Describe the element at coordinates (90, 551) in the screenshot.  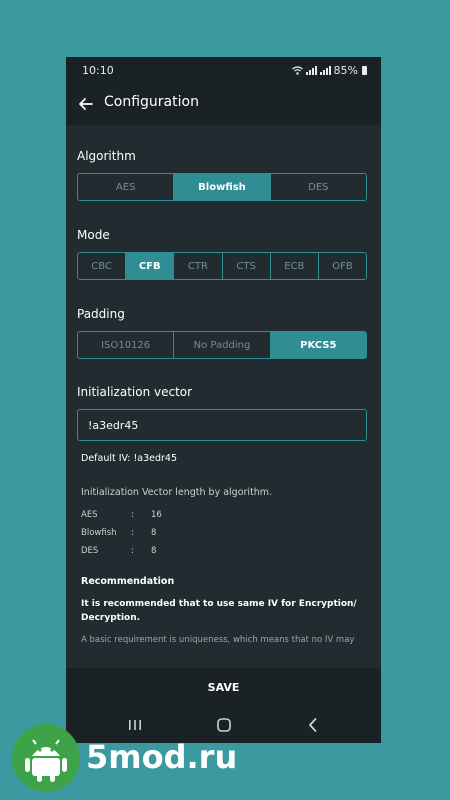
I see `table-cell-name: DES` at that location.